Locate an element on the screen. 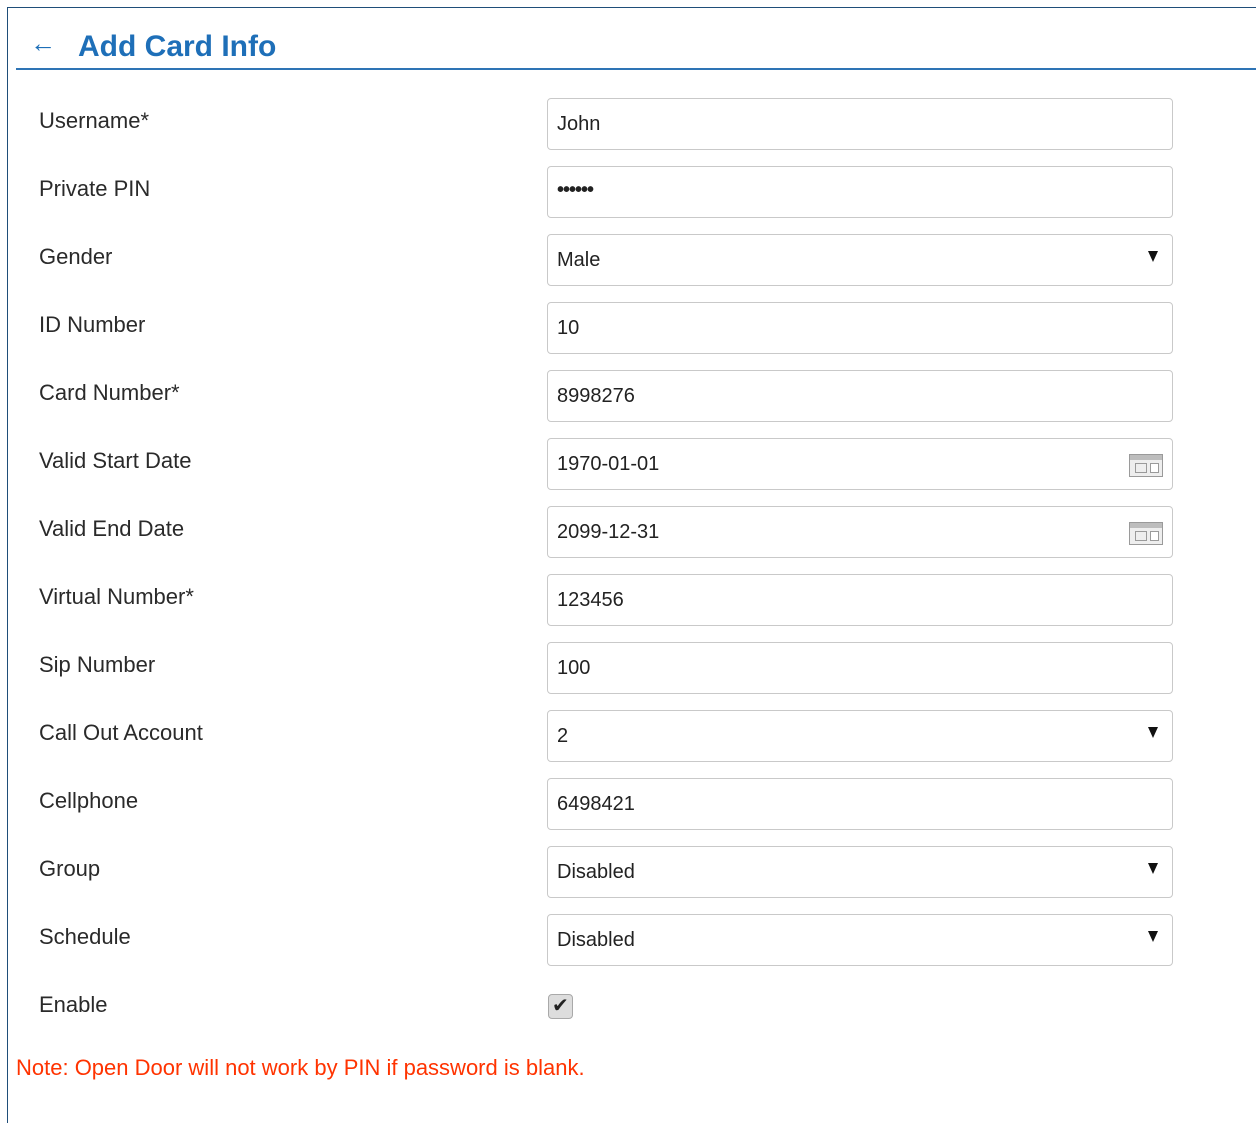  enable-label: Enable is located at coordinates (73, 1004).